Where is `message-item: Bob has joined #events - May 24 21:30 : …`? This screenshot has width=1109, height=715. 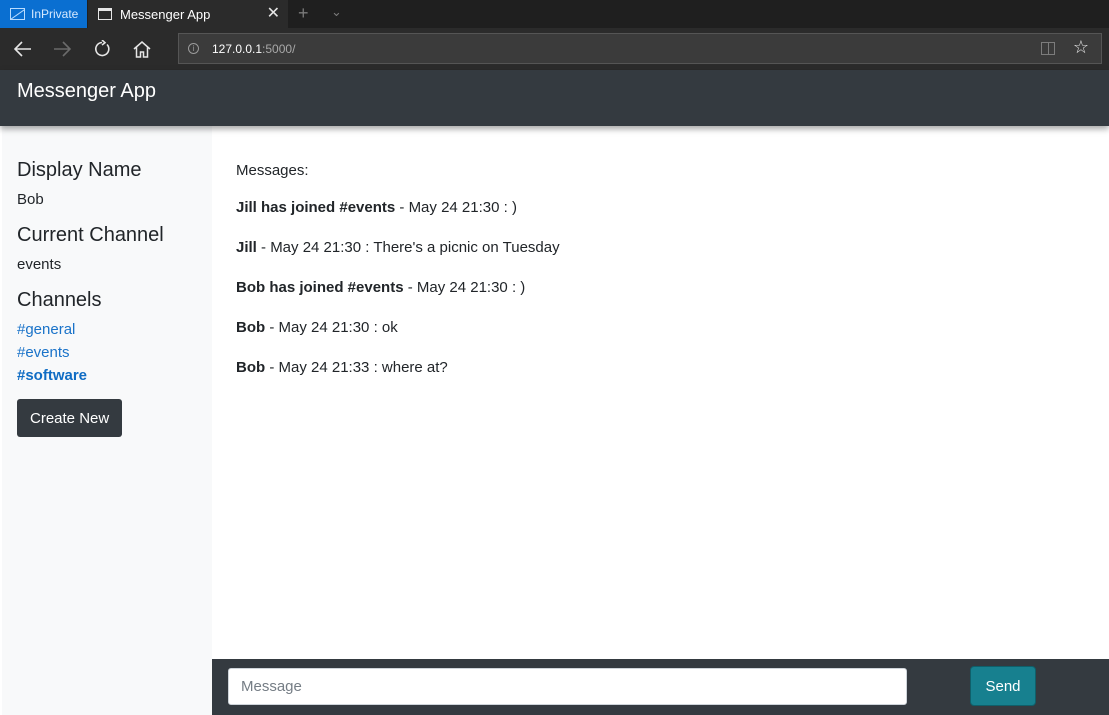
message-item: Bob has joined #events - May 24 21:30 : … is located at coordinates (661, 288).